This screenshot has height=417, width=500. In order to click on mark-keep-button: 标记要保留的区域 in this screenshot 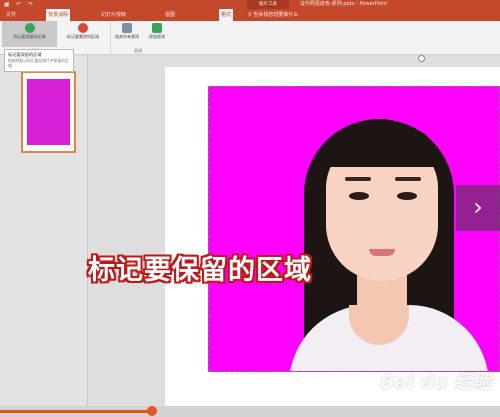, I will do `click(29, 34)`.